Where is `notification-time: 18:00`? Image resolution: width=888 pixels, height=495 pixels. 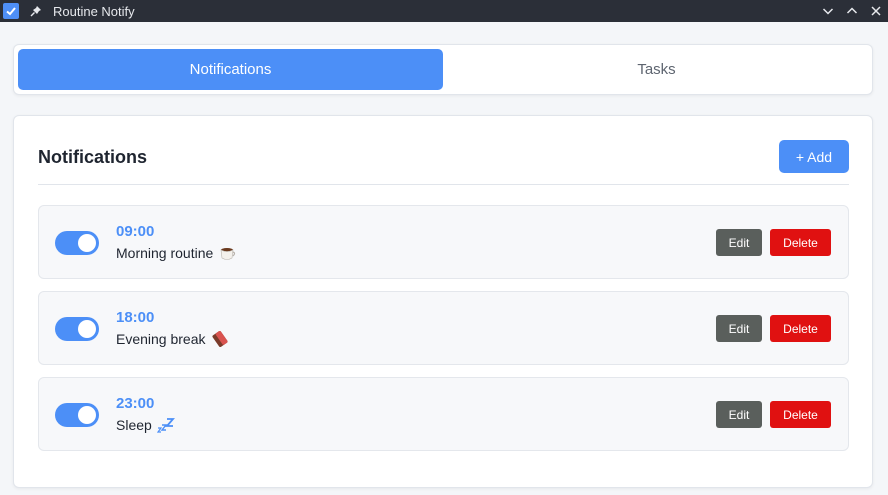
notification-time: 18:00 is located at coordinates (135, 317).